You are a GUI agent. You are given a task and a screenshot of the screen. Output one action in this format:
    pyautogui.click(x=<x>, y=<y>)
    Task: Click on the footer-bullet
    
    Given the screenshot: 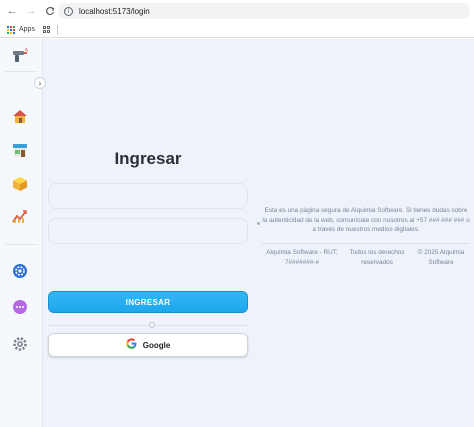 What is the action you would take?
    pyautogui.click(x=258, y=223)
    